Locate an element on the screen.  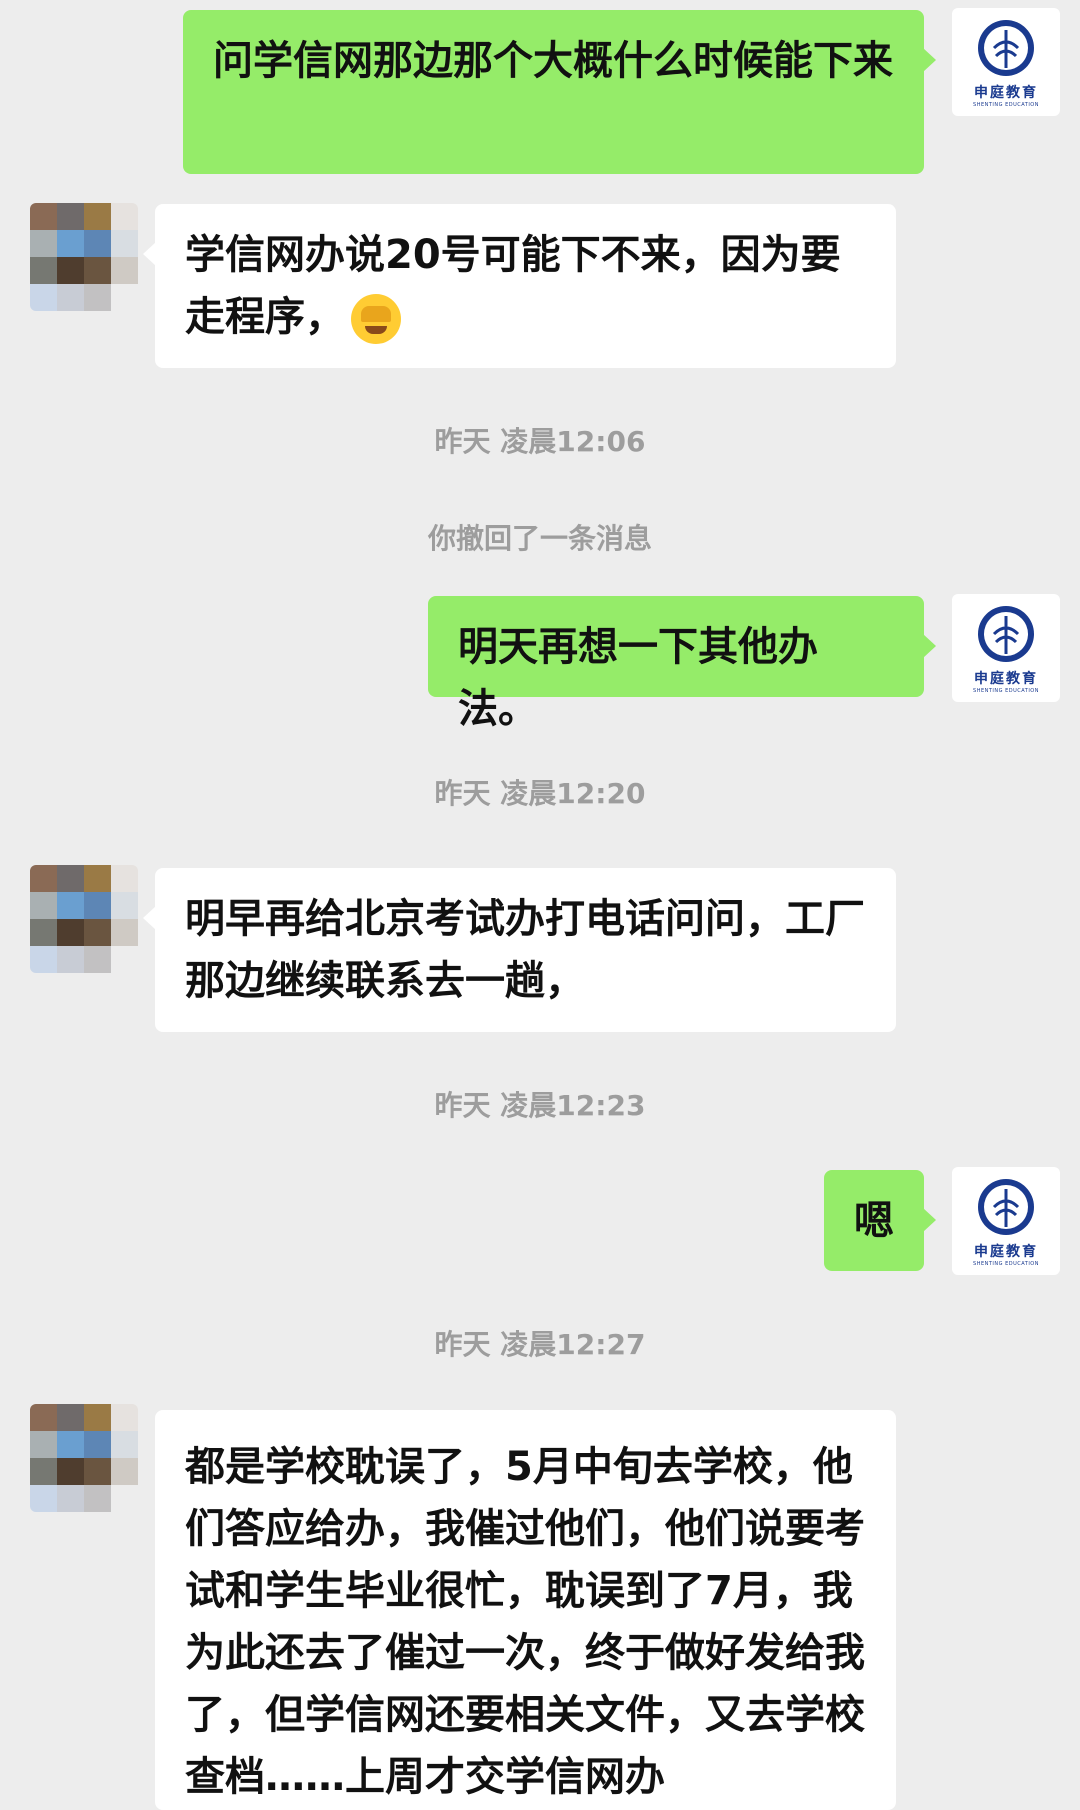
timestamp: 昨天 凌晨12:27 is located at coordinates (540, 1344).